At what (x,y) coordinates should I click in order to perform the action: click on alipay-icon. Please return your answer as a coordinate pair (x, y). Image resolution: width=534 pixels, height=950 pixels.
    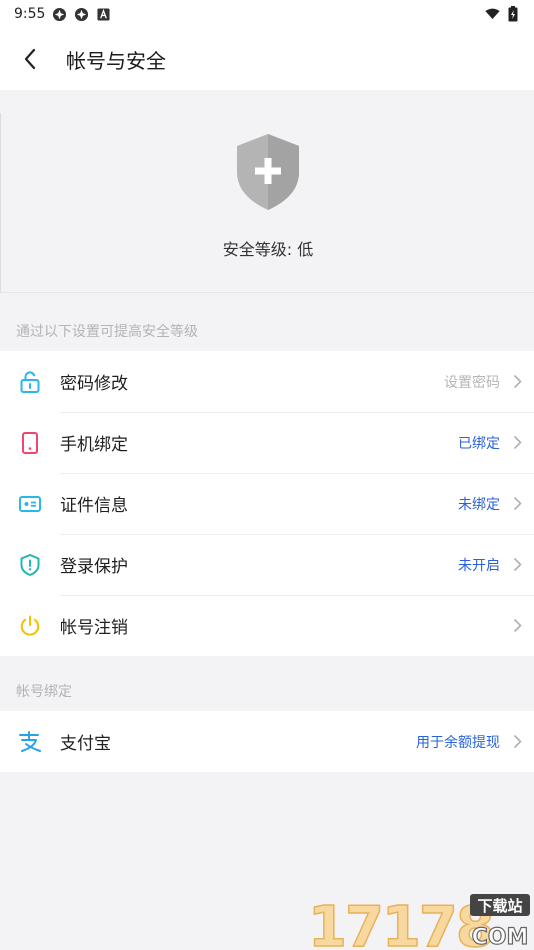
    Looking at the image, I should click on (30, 741).